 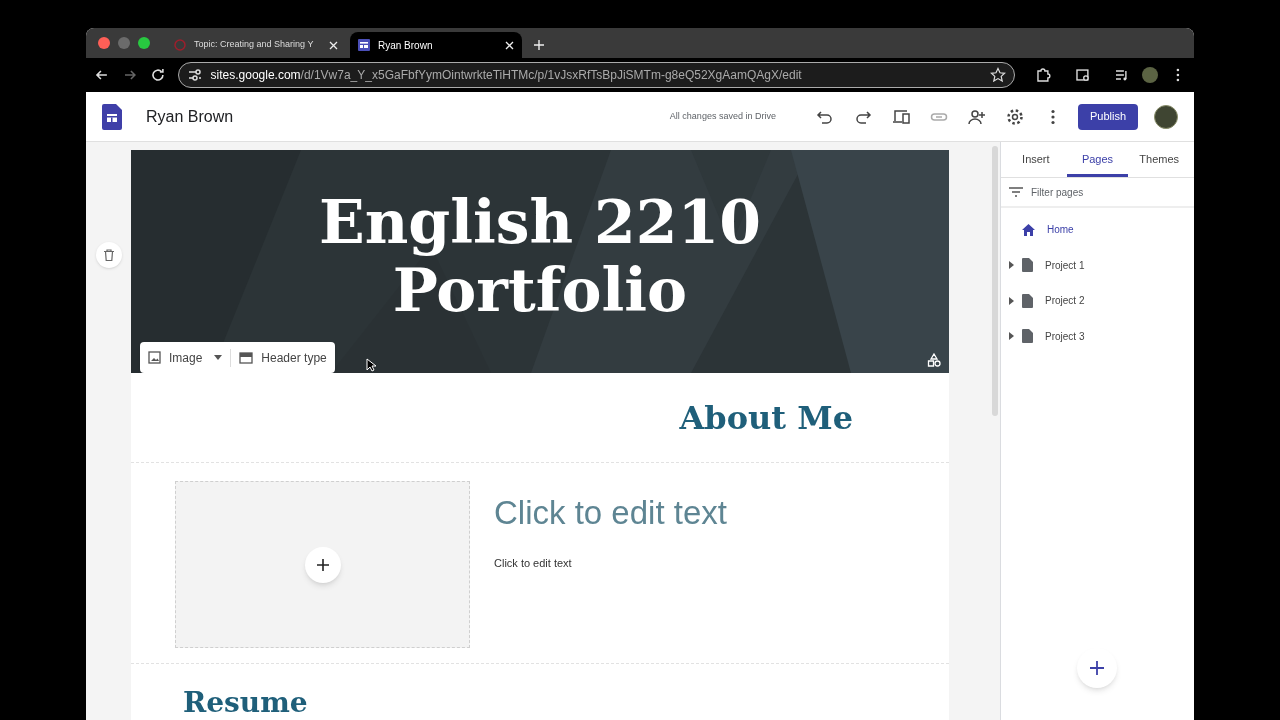 I want to click on browser-tab: Ryan Brown, so click(x=436, y=45).